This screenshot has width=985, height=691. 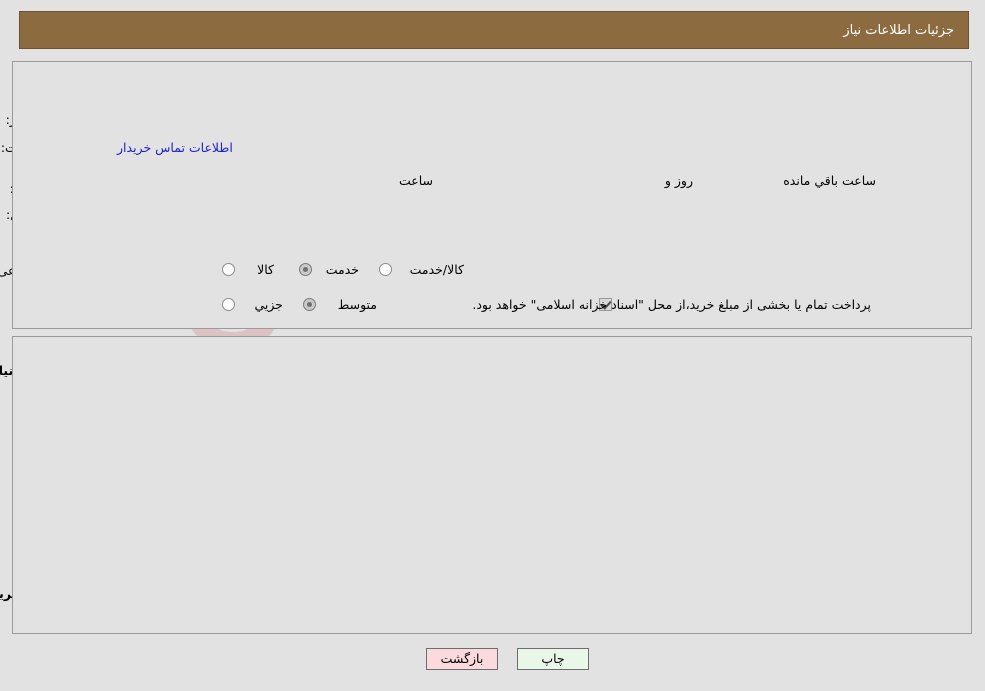 I want to click on page-title: جزئیات اطلاعات نیاز, so click(x=899, y=30).